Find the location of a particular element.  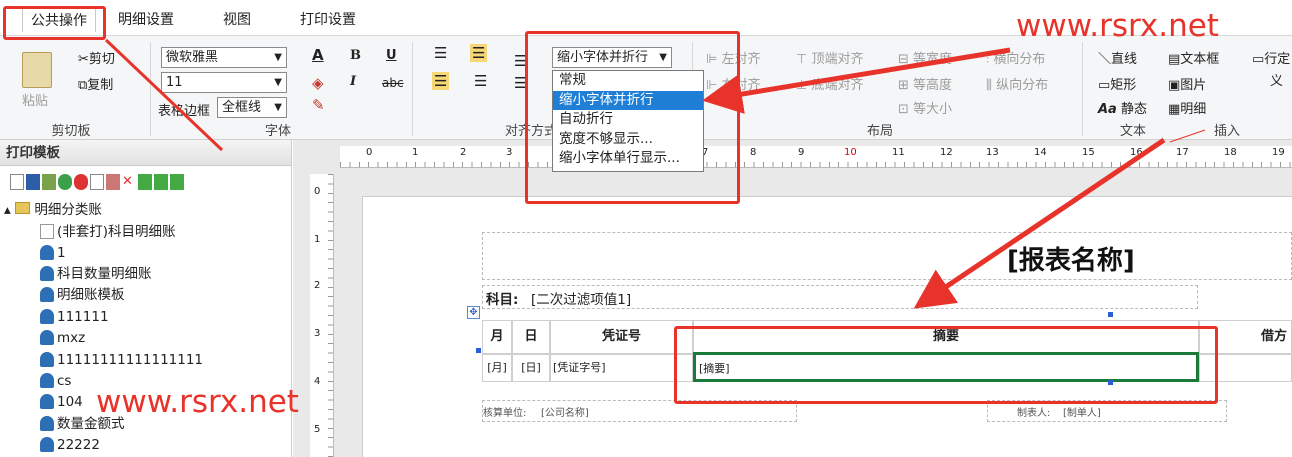

arrow-to-option is located at coordinates (856, 80).